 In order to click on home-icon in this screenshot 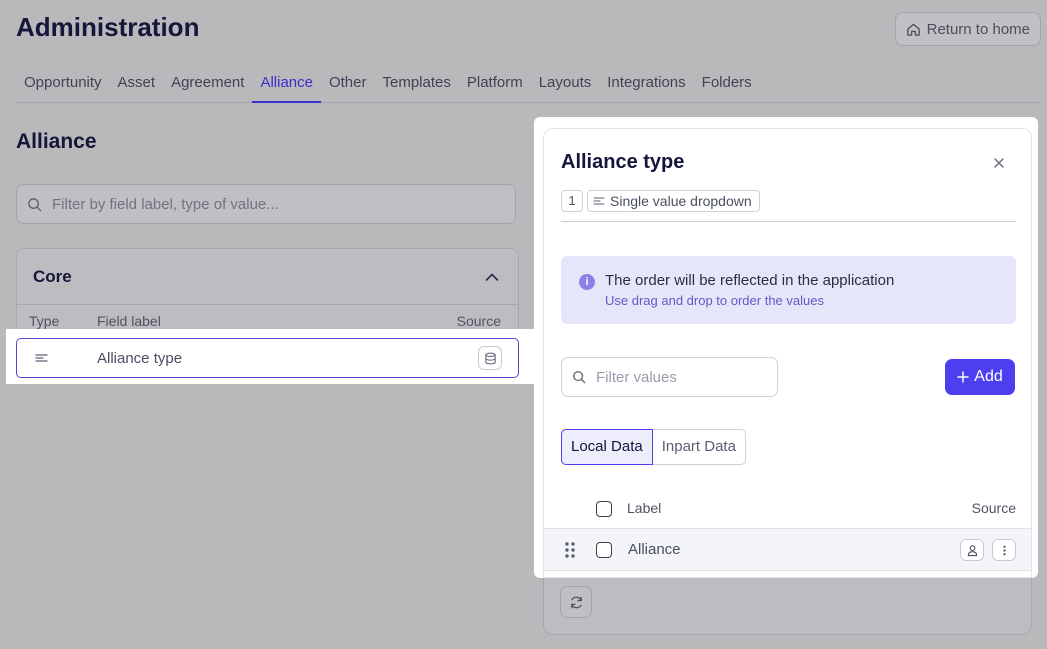, I will do `click(913, 29)`.